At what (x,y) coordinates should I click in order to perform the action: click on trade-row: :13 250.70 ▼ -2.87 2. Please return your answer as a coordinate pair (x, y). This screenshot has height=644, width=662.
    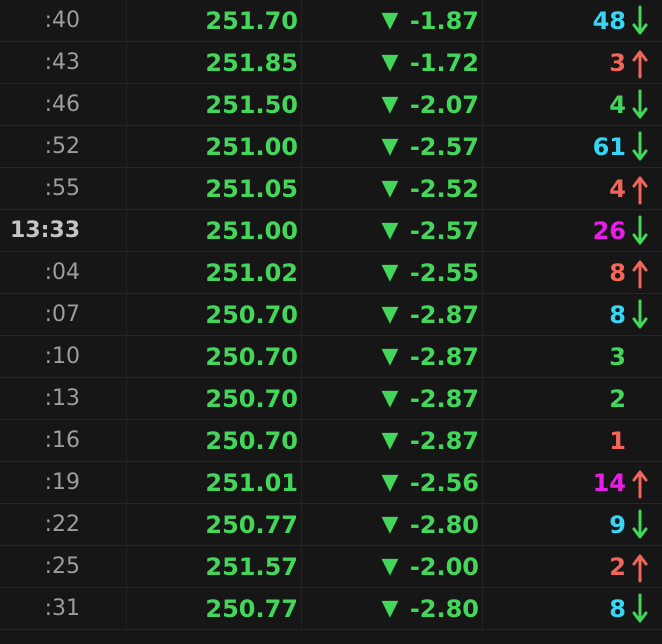
    Looking at the image, I should click on (331, 399).